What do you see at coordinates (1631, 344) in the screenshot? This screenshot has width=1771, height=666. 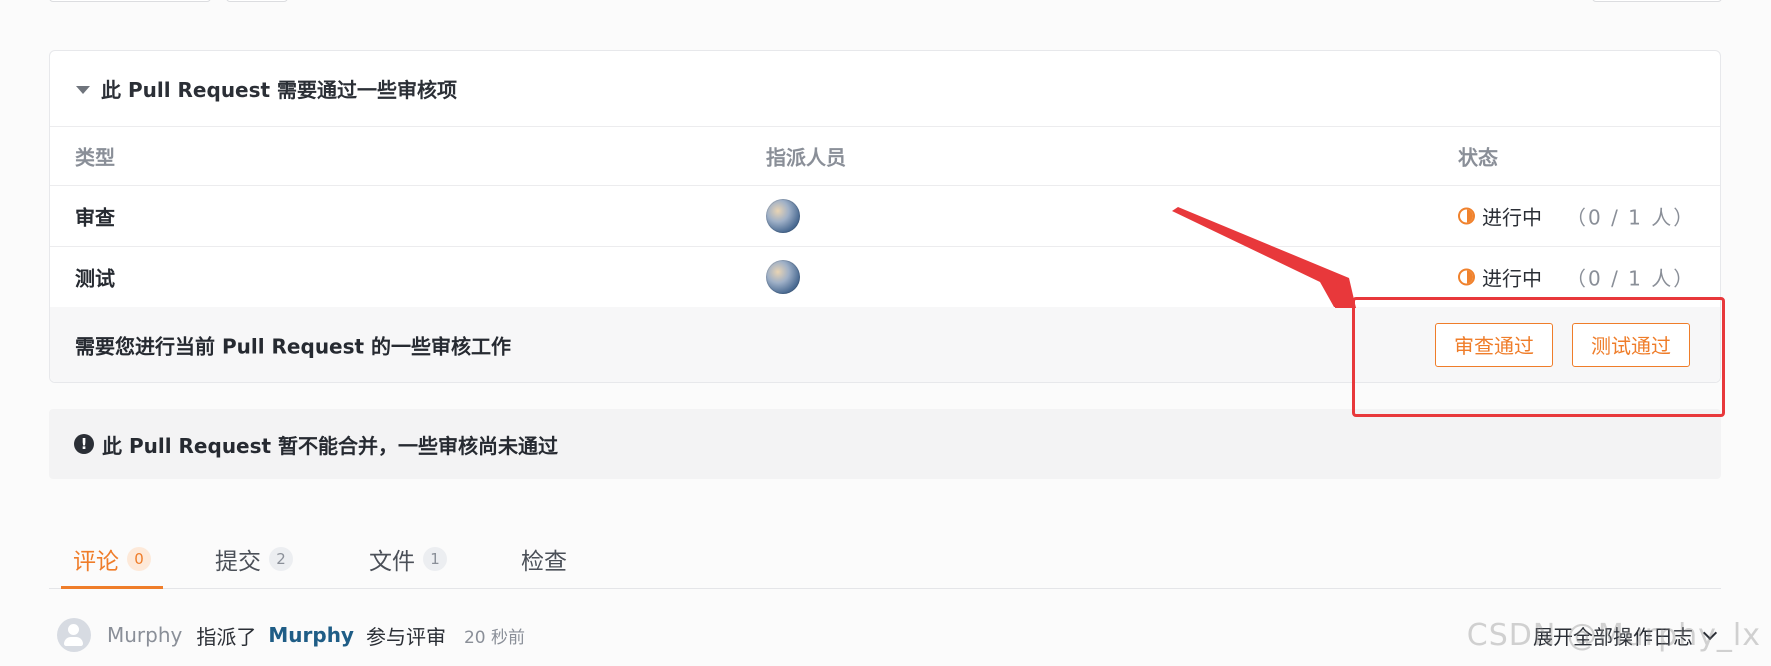 I see `test-pass-button: 测试通过` at bounding box center [1631, 344].